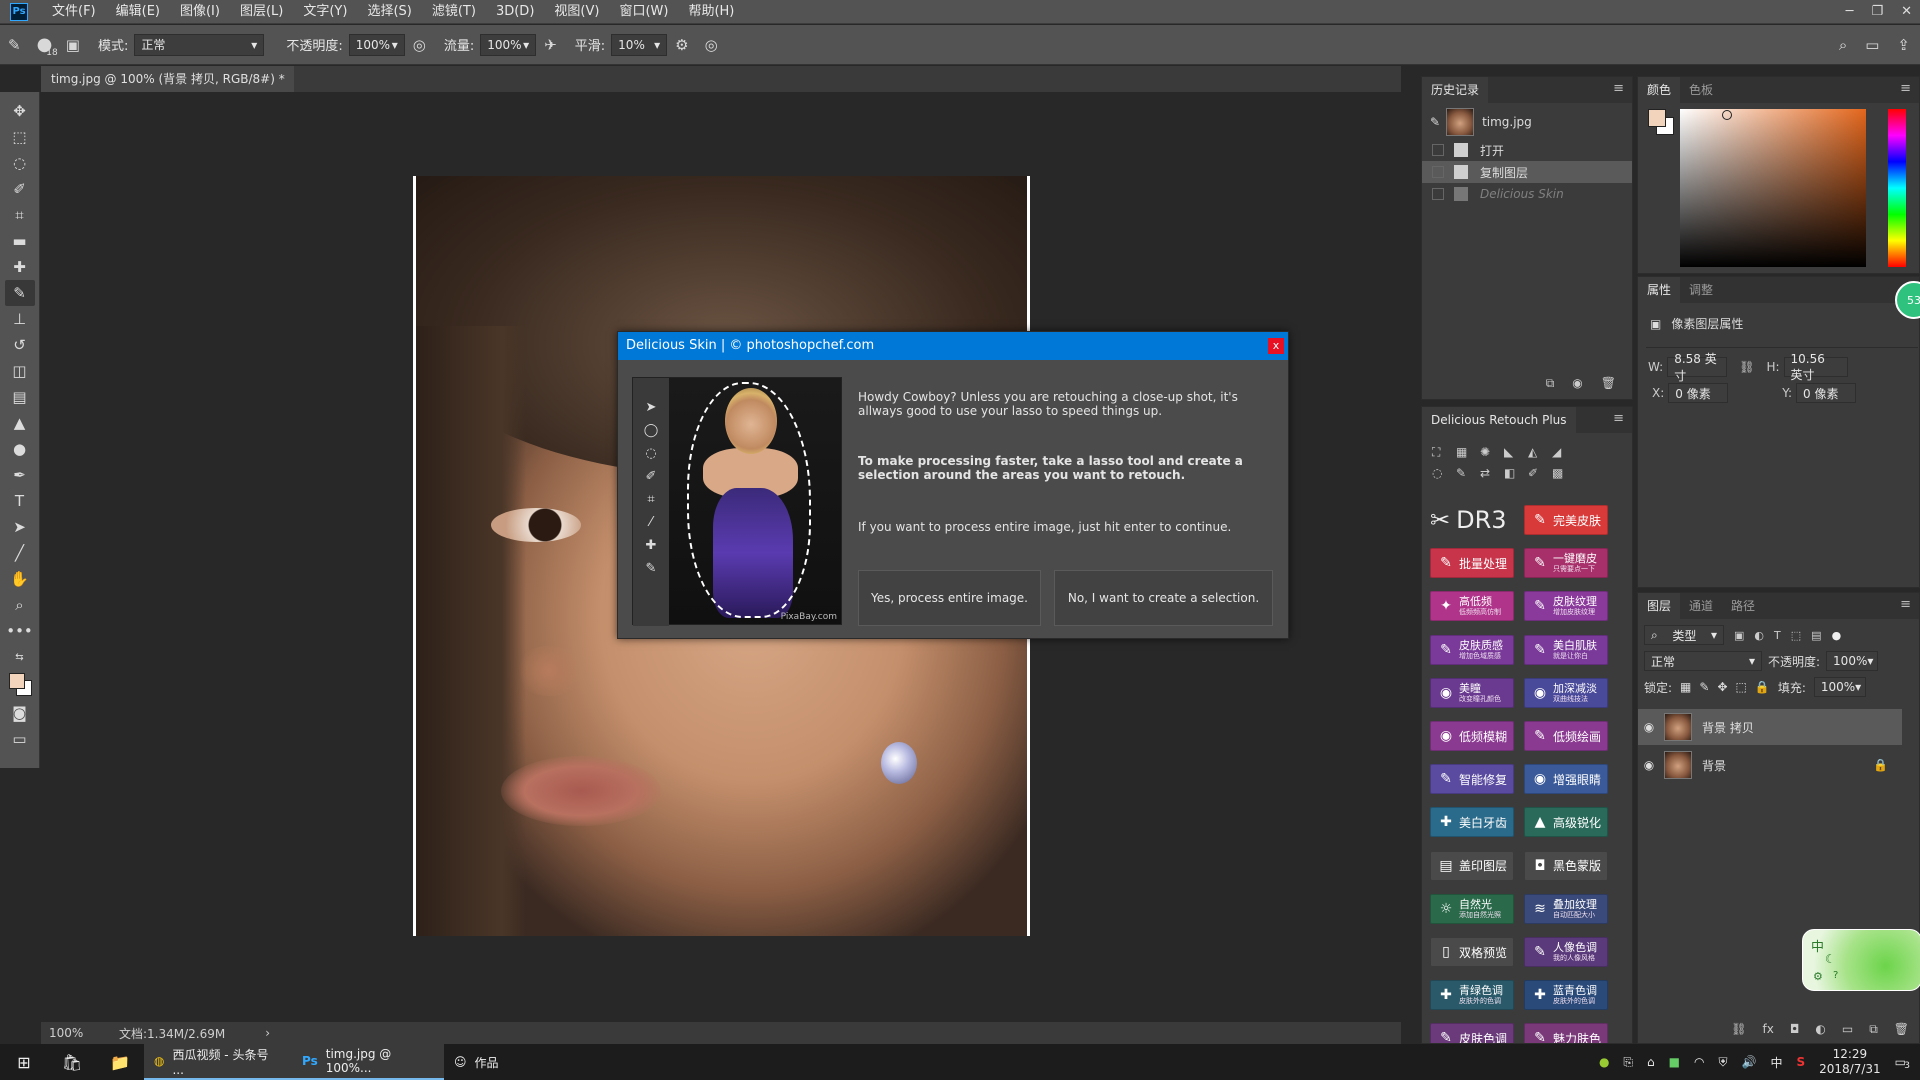 This screenshot has height=1080, width=1920. Describe the element at coordinates (24, 1062) in the screenshot. I see `windows-start-icon: ⊞` at that location.